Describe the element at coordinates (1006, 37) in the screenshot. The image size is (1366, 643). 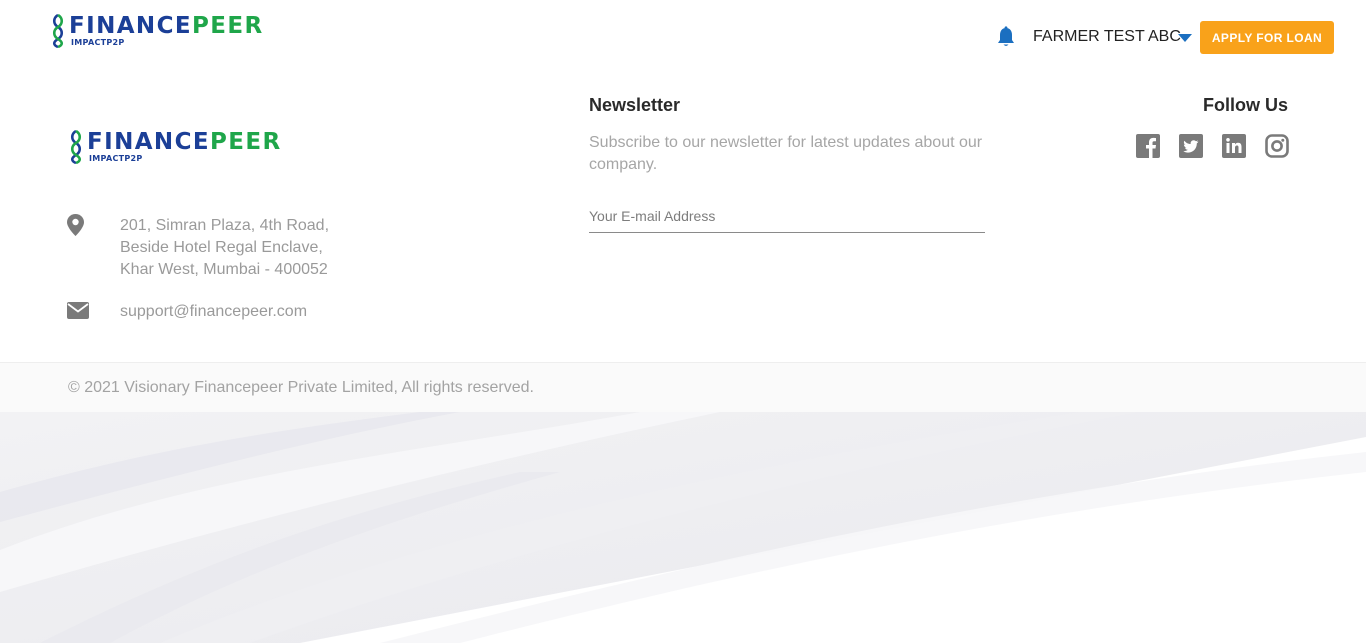
I see `bell-icon` at that location.